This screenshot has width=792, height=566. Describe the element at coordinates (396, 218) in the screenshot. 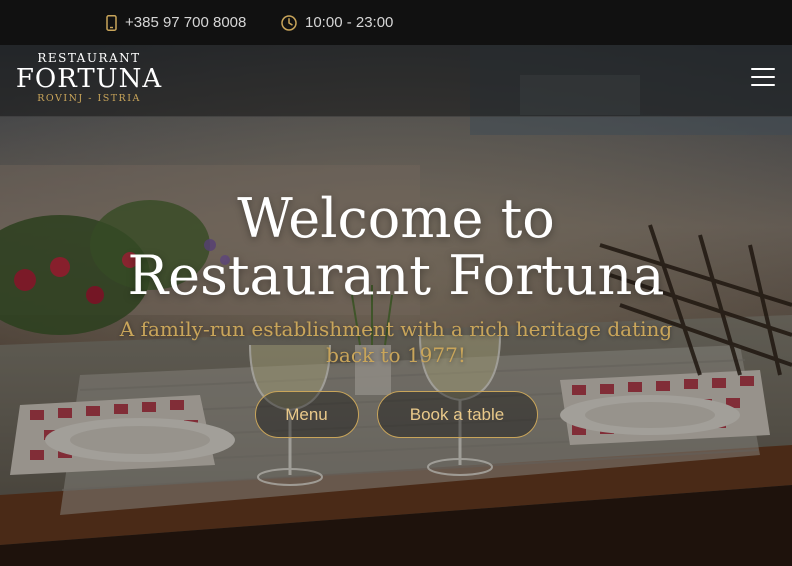

I see `hero-title-line-1: Welcome to` at that location.